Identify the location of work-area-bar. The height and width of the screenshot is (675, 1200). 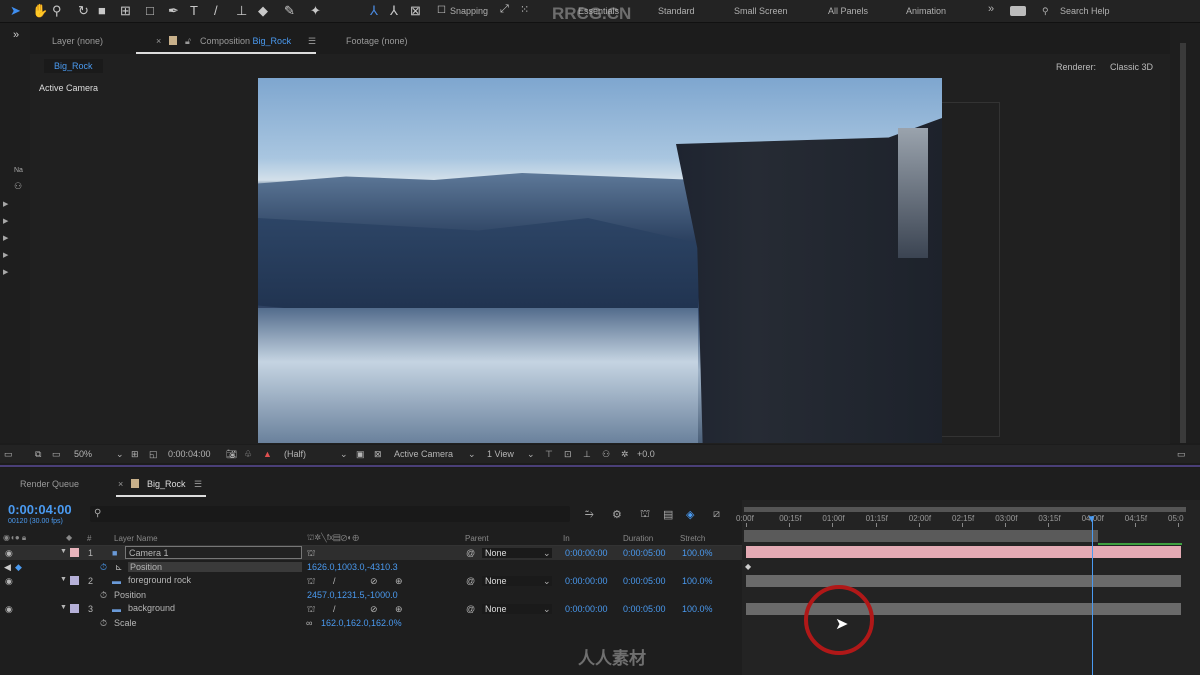
(921, 536).